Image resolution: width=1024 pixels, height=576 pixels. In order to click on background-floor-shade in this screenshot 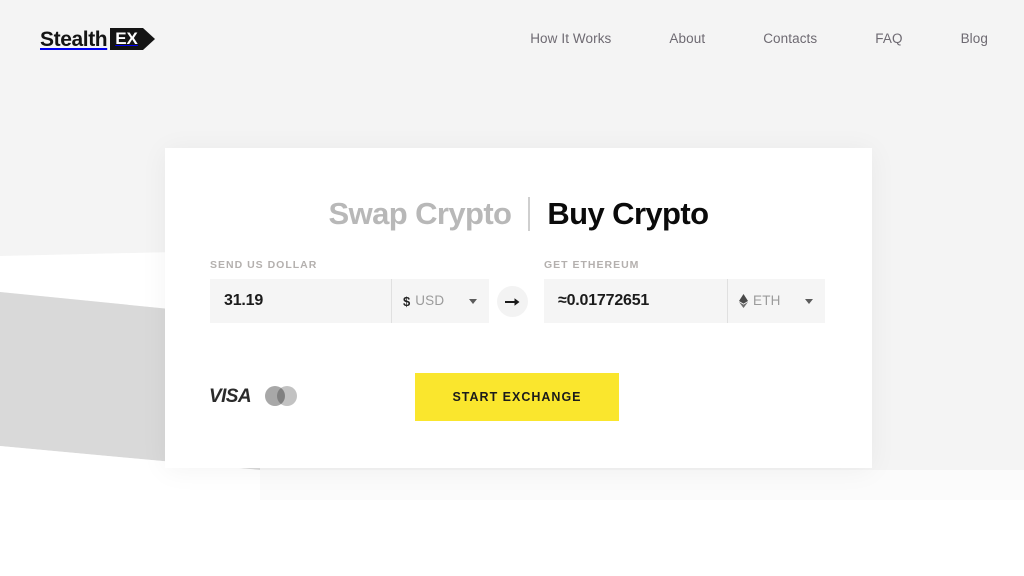, I will do `click(642, 485)`.